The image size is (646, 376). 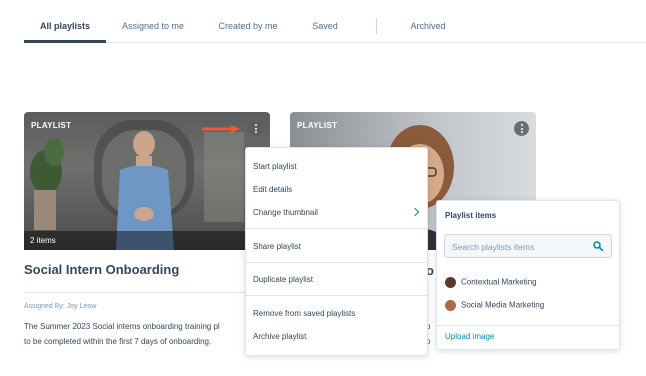 I want to click on playlist-title: Social Intern Onboarding, so click(x=101, y=269).